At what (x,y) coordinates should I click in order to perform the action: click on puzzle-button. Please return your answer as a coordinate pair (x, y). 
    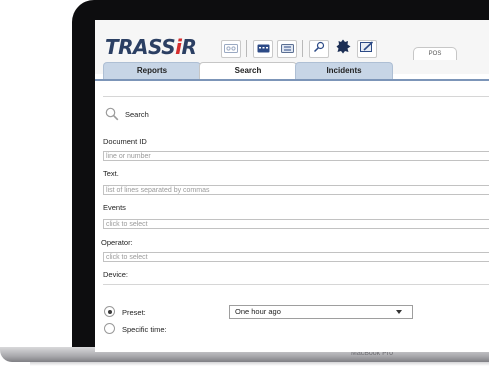
    Looking at the image, I should click on (343, 49).